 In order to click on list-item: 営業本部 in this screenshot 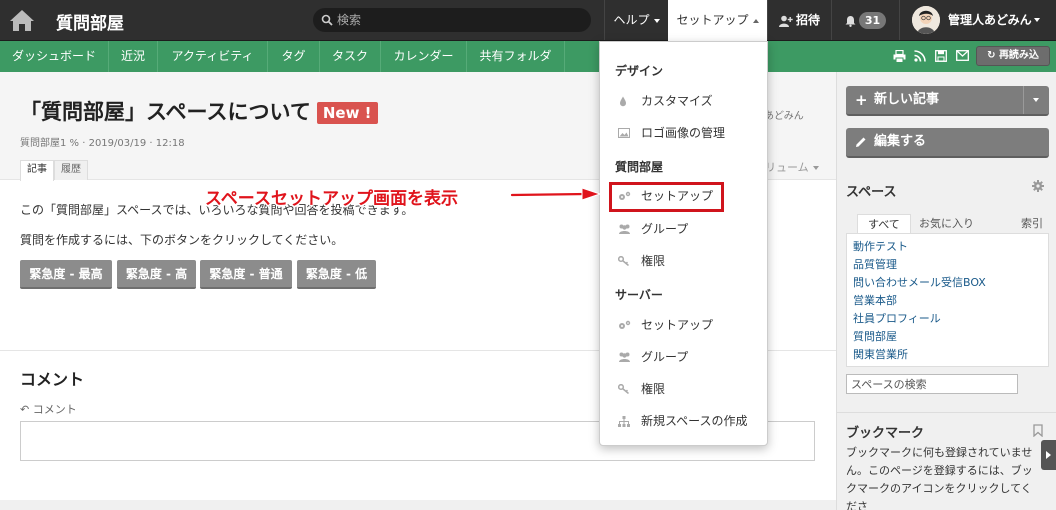, I will do `click(947, 301)`.